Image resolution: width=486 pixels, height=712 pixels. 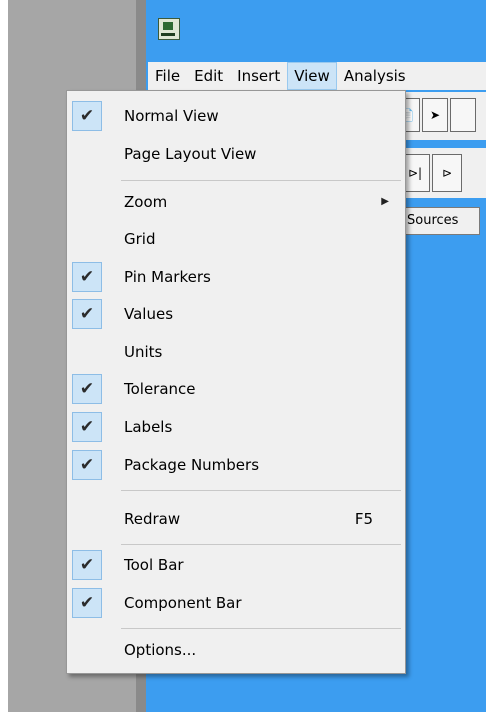 I want to click on menu-item-label: Page Layout View, so click(x=190, y=154).